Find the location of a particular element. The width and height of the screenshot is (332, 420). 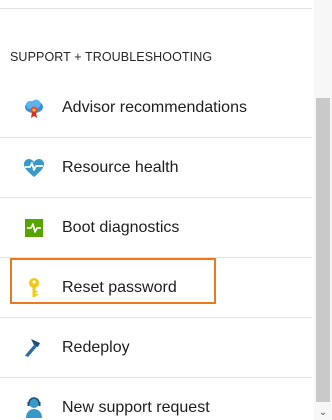

menu-item-label: Advisor recommendations is located at coordinates (154, 107).